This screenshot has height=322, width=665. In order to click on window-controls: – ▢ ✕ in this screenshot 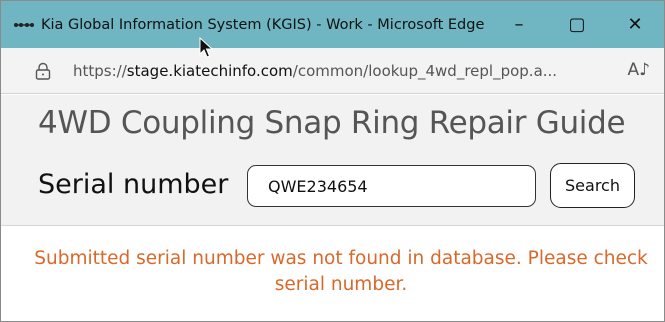, I will do `click(577, 24)`.